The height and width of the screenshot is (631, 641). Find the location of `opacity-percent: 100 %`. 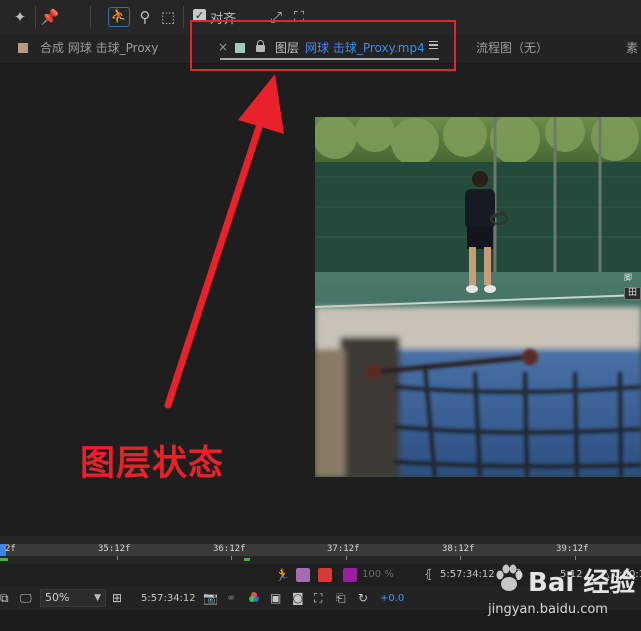

opacity-percent: 100 % is located at coordinates (378, 574).